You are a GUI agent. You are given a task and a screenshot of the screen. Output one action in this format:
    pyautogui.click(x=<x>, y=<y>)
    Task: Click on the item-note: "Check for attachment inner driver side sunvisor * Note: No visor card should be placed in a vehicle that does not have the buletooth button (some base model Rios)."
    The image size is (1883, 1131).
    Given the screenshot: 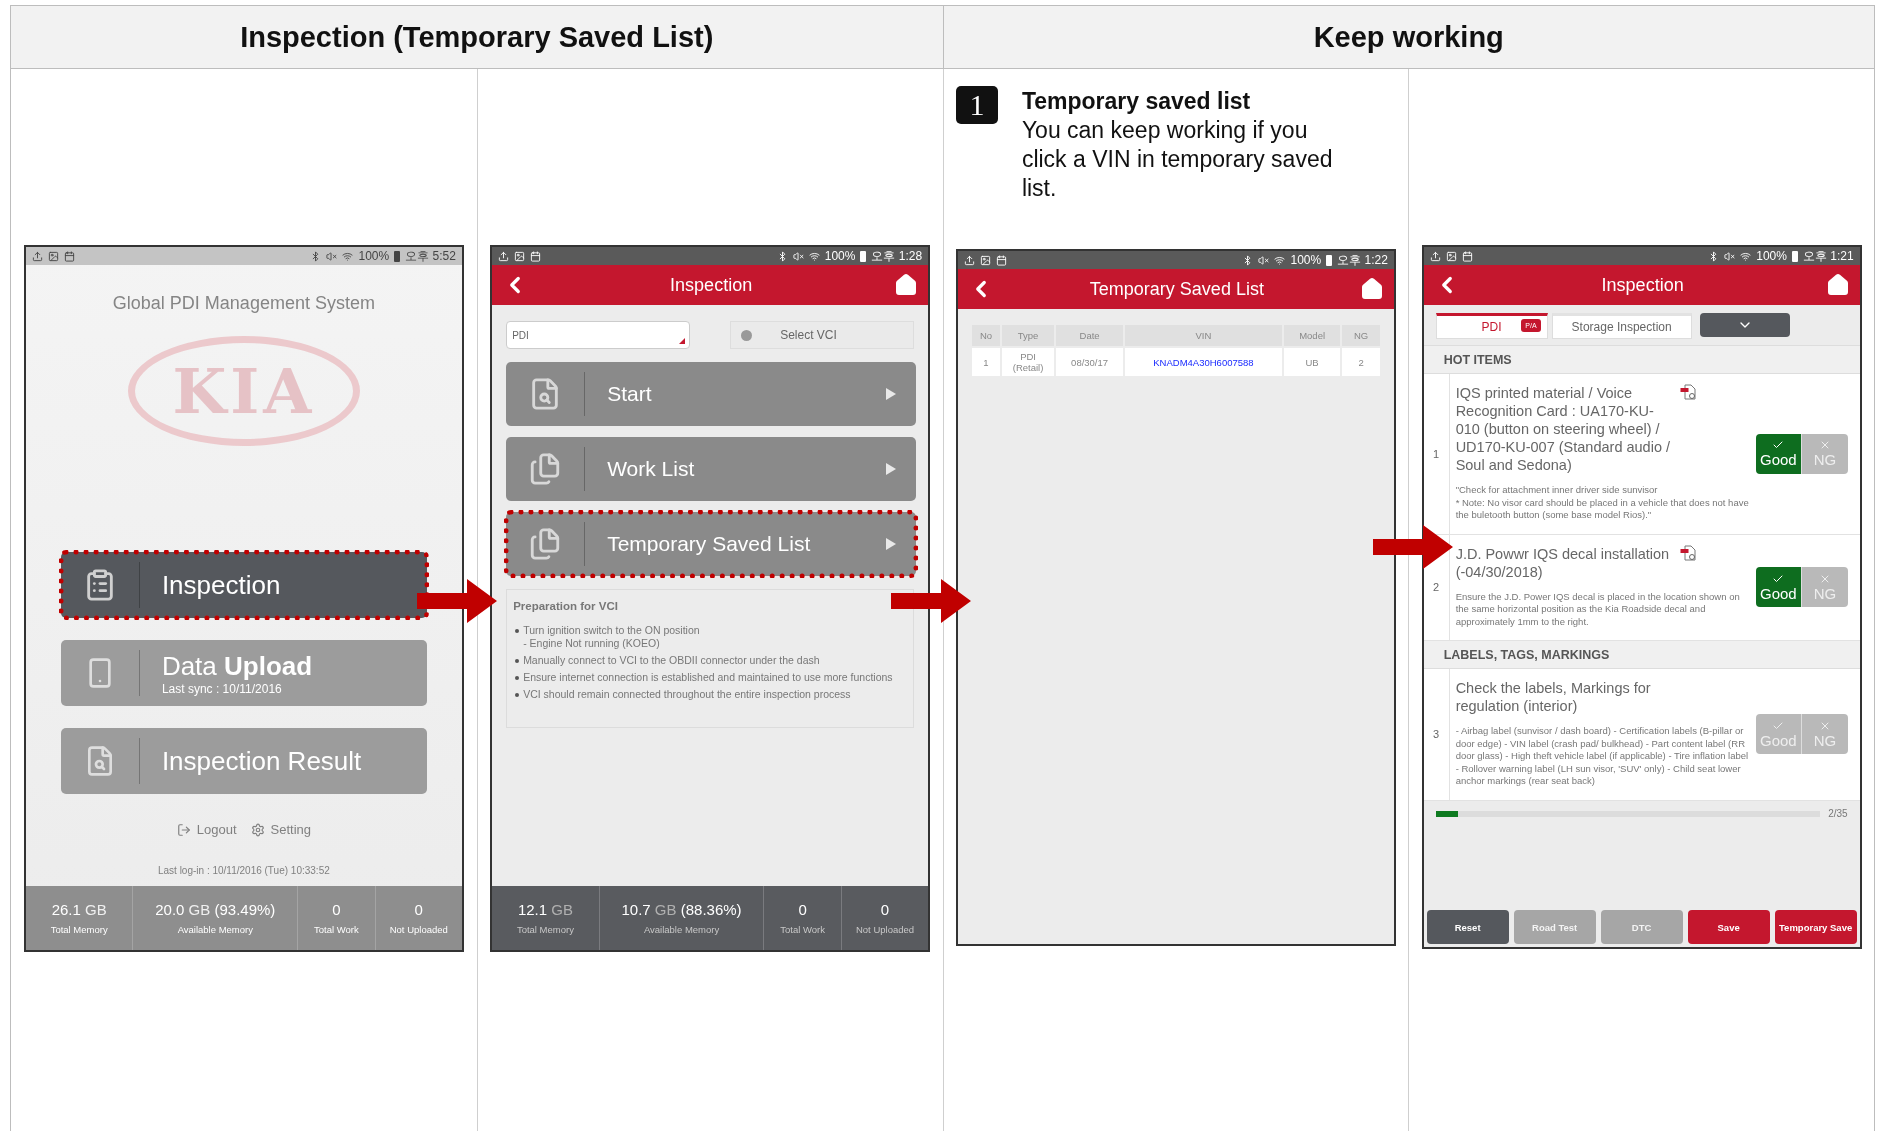 What is the action you would take?
    pyautogui.click(x=1602, y=503)
    